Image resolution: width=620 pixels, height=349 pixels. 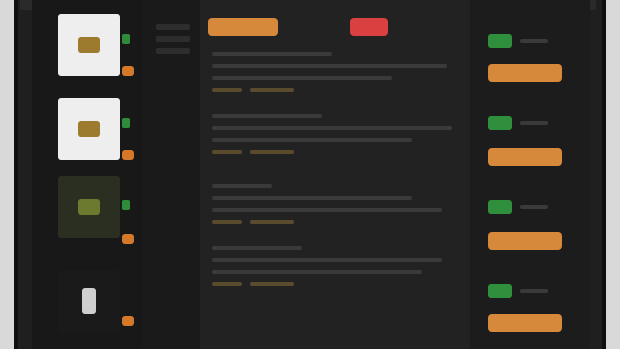 What do you see at coordinates (243, 27) in the screenshot?
I see `tab-primary` at bounding box center [243, 27].